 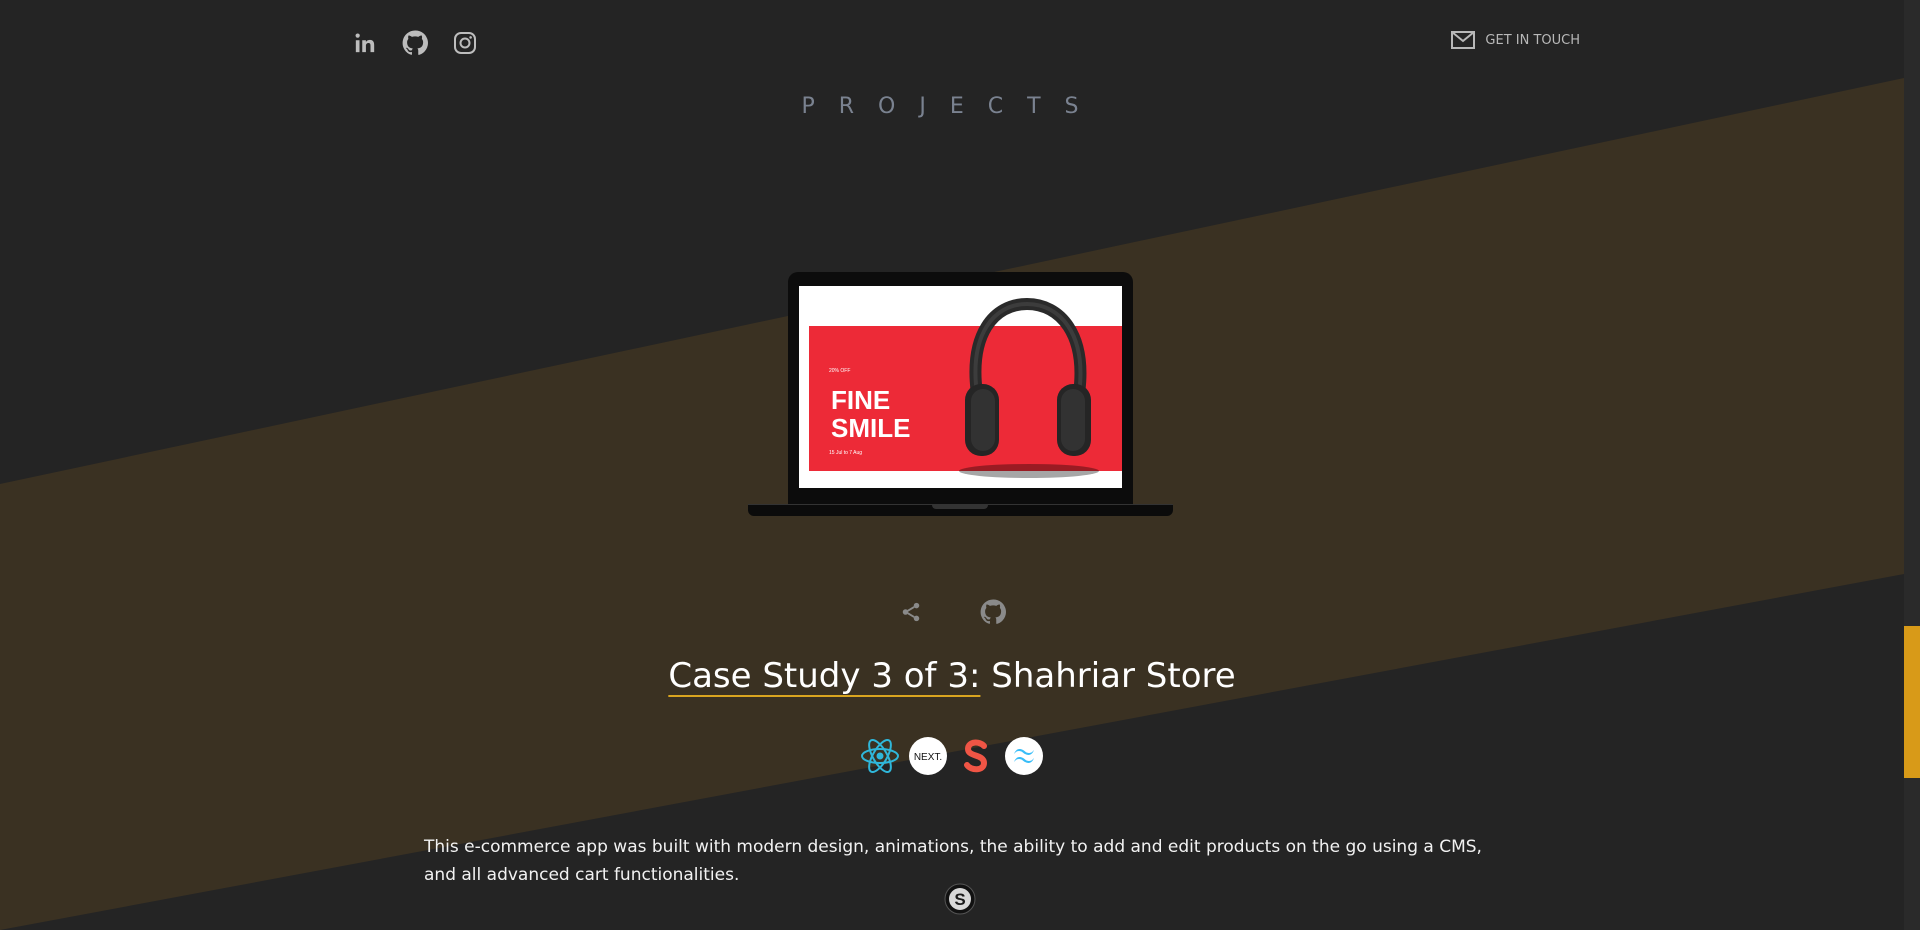 What do you see at coordinates (1024, 756) in the screenshot?
I see `tailwind-icon` at bounding box center [1024, 756].